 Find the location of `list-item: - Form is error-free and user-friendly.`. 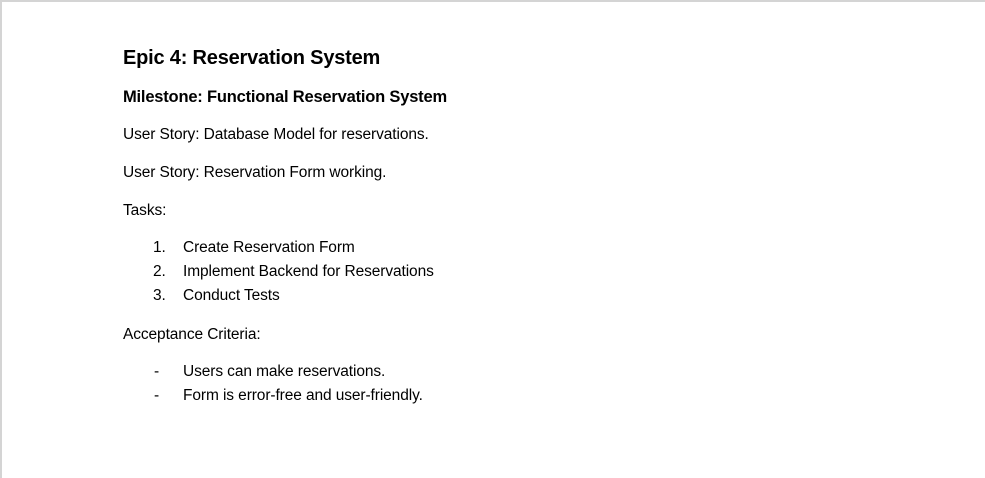

list-item: - Form is error-free and user-friendly. is located at coordinates (533, 396).